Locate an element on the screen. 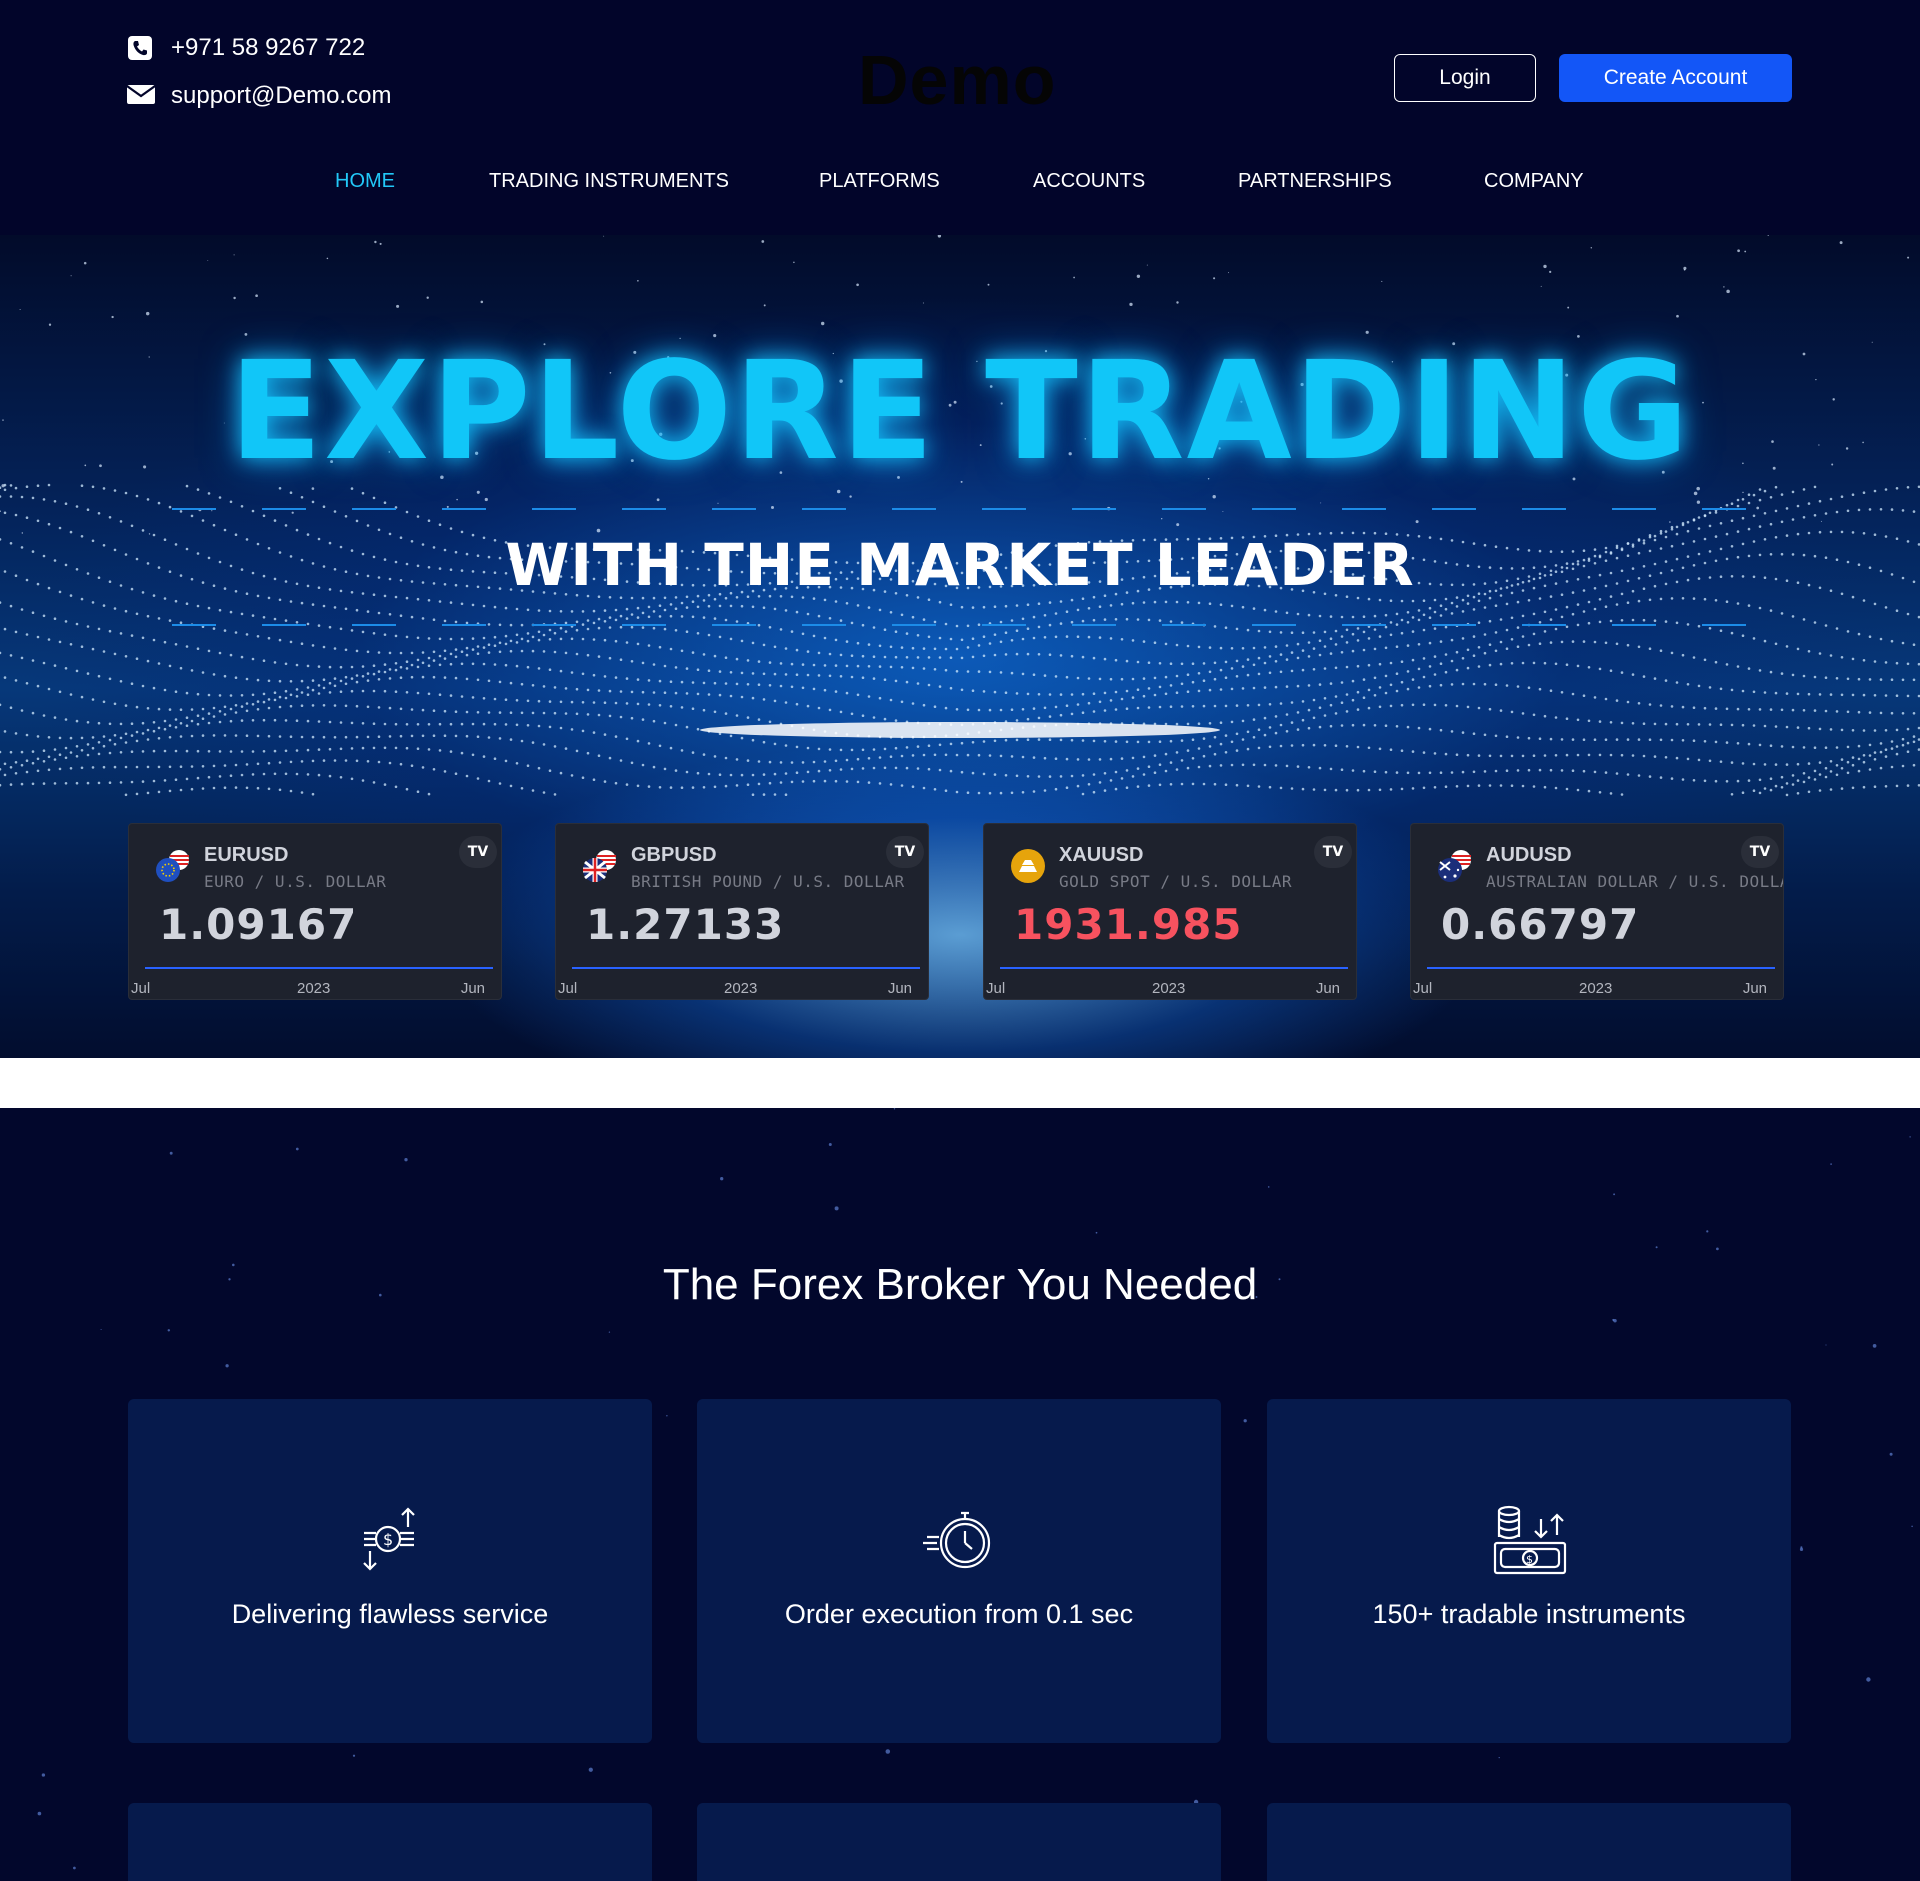 The image size is (1920, 1881). envelope-icon is located at coordinates (141, 96).